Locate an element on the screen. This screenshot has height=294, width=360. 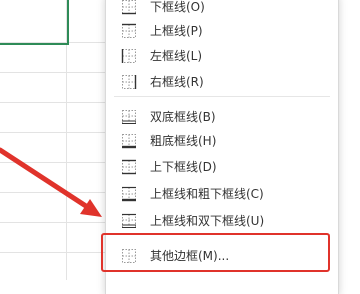
menu-item-right-border: 右框线(R) is located at coordinates (222, 82).